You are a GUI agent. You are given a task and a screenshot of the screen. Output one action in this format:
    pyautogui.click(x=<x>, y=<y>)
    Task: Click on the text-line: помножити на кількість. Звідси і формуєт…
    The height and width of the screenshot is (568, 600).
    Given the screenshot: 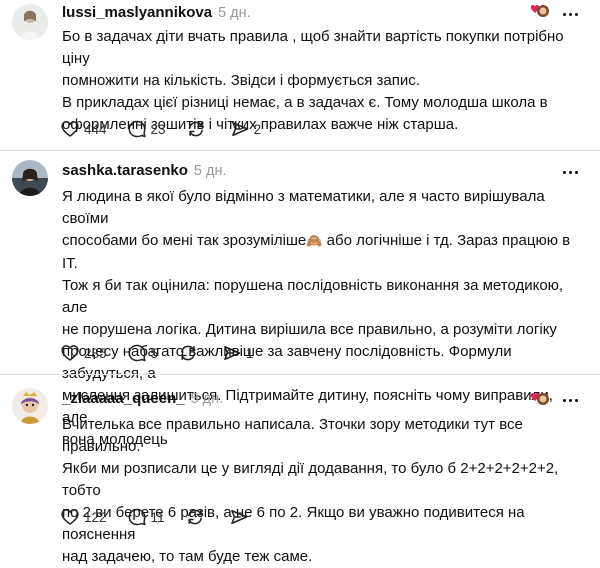 What is the action you would take?
    pyautogui.click(x=241, y=80)
    